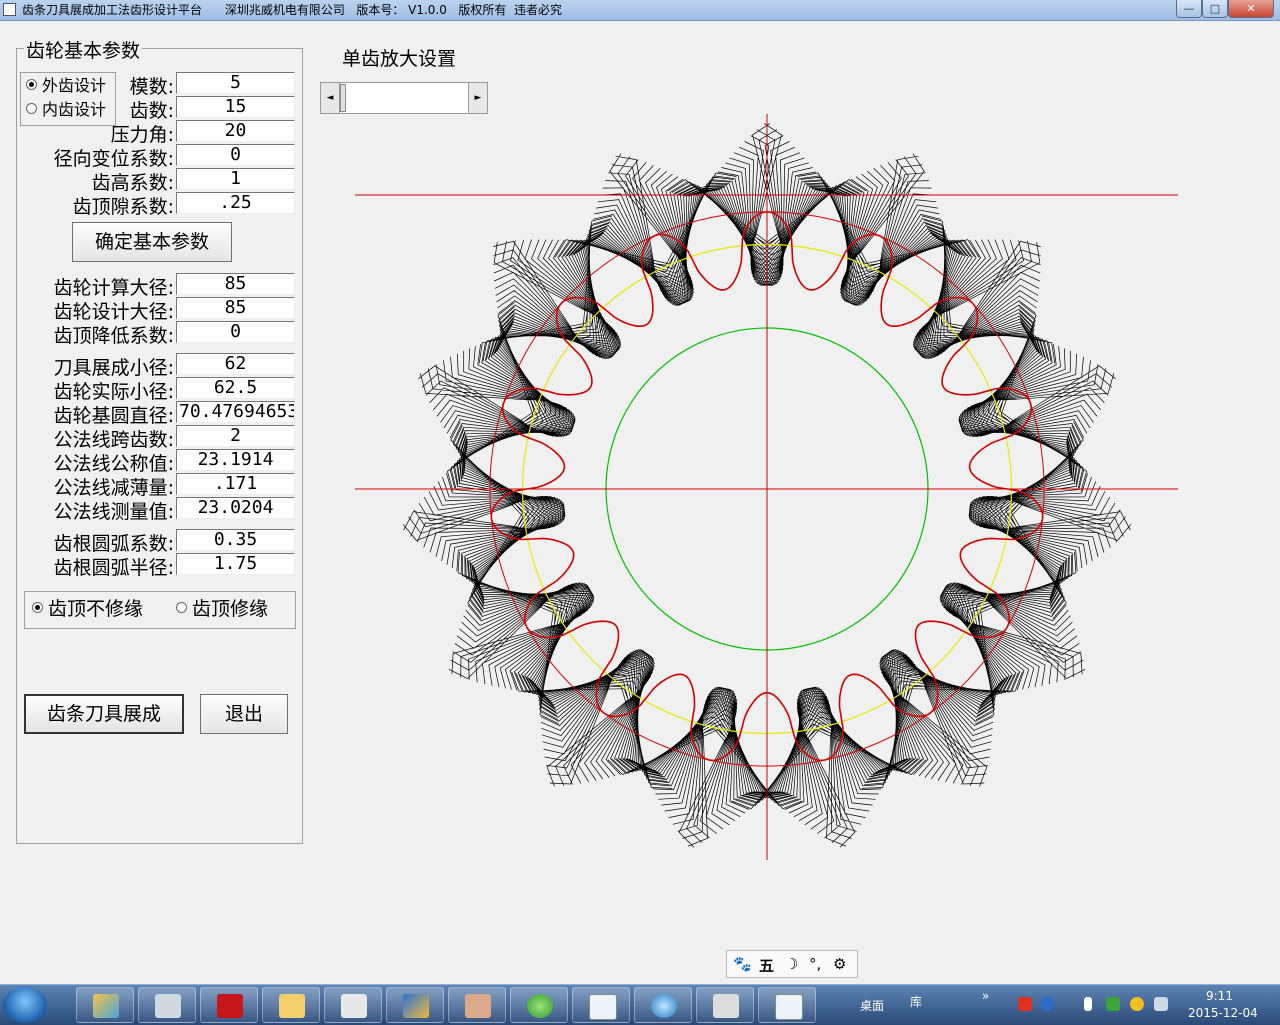  What do you see at coordinates (399, 59) in the screenshot?
I see `zoom-label: 单齿放大设置` at bounding box center [399, 59].